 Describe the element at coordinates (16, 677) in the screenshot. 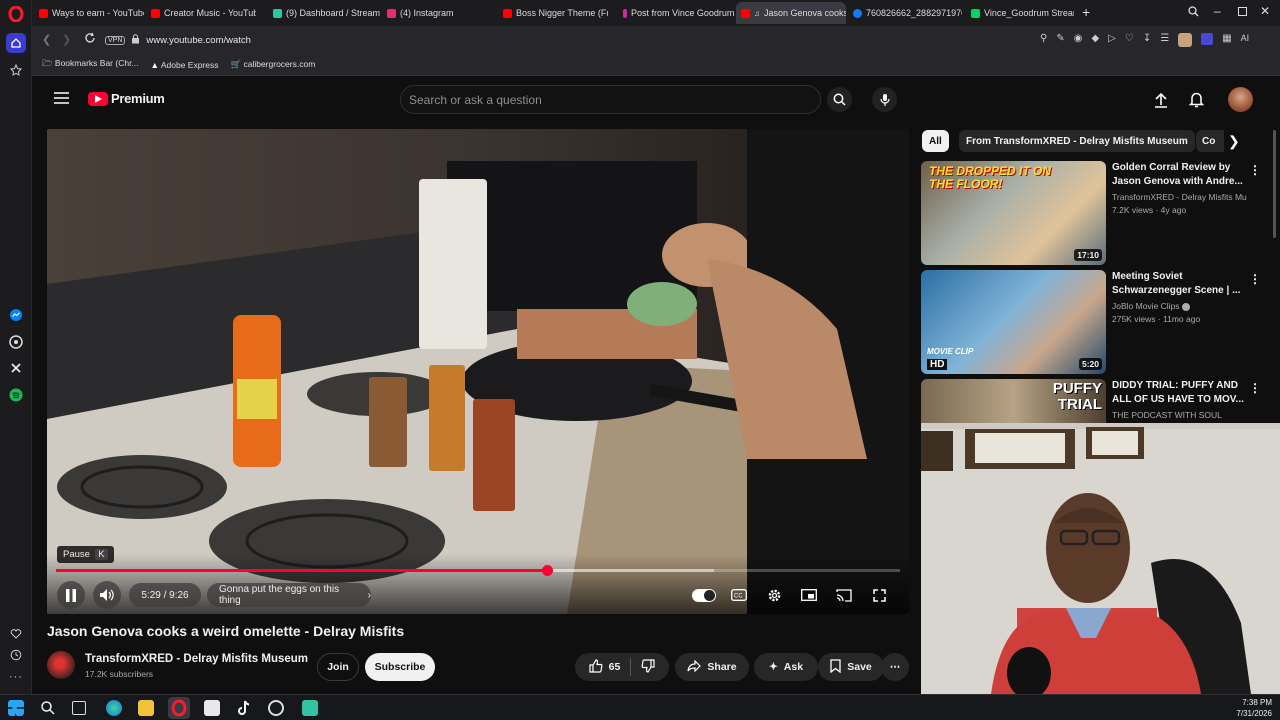

I see `more-icon: ···` at that location.